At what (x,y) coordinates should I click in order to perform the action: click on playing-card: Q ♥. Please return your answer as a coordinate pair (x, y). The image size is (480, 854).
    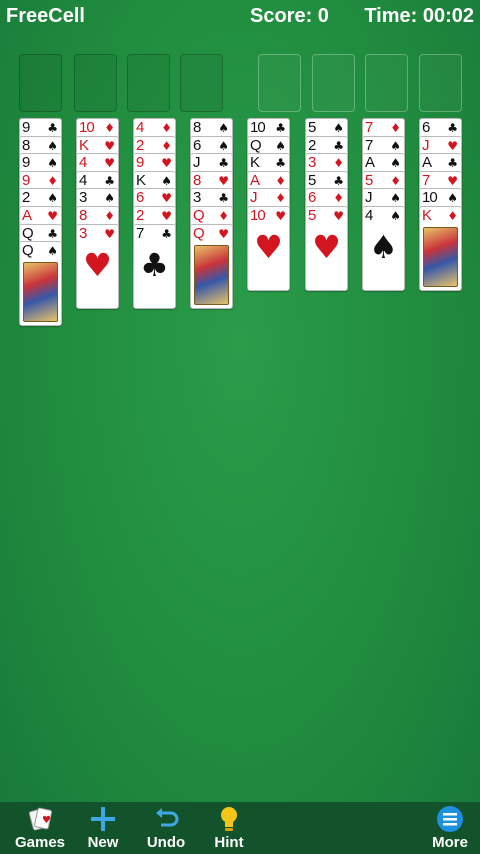
    Looking at the image, I should click on (211, 266).